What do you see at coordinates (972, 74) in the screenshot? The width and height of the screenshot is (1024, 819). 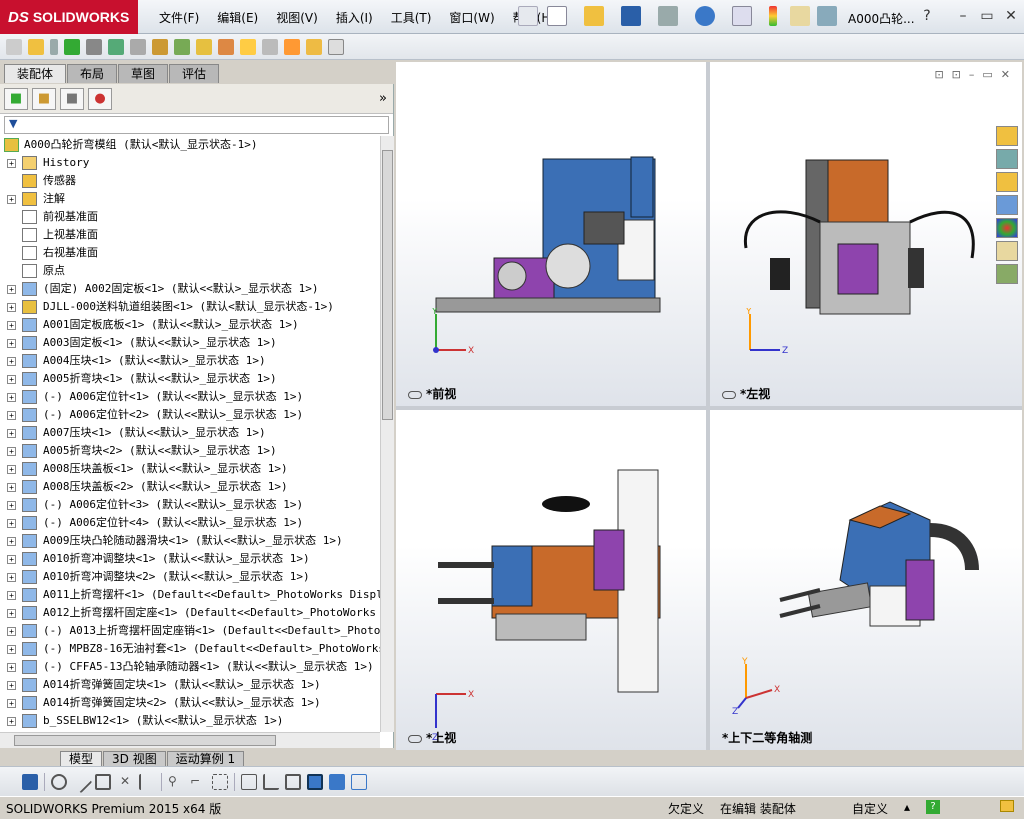 I see `minimize-view-icon: –` at bounding box center [972, 74].